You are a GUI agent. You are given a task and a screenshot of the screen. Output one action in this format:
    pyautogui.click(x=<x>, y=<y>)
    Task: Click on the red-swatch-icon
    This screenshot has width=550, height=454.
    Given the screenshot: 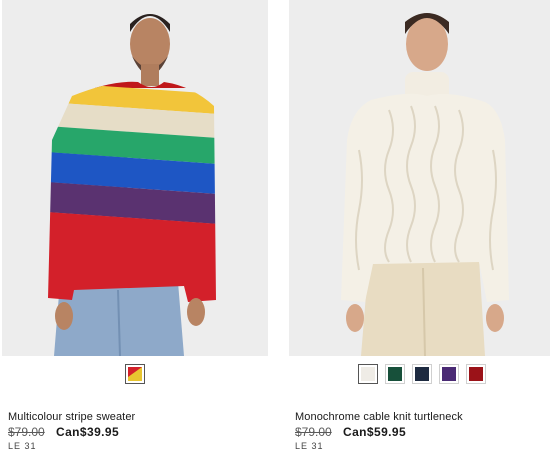 What is the action you would take?
    pyautogui.click(x=476, y=374)
    